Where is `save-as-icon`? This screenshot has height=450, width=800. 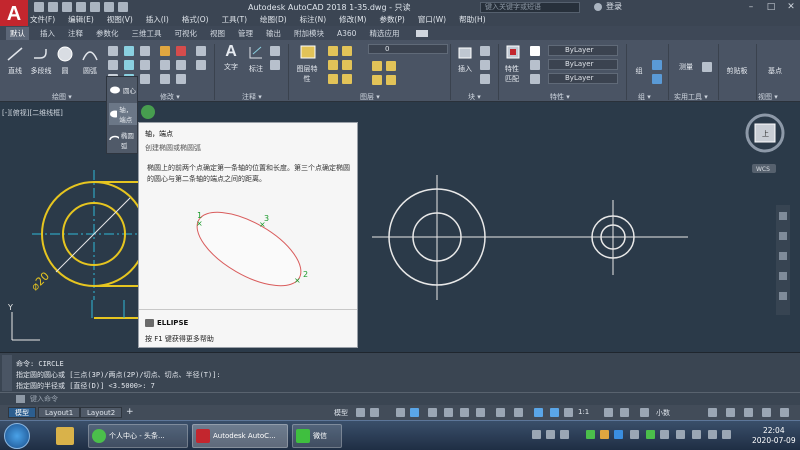 save-as-icon is located at coordinates (81, 7).